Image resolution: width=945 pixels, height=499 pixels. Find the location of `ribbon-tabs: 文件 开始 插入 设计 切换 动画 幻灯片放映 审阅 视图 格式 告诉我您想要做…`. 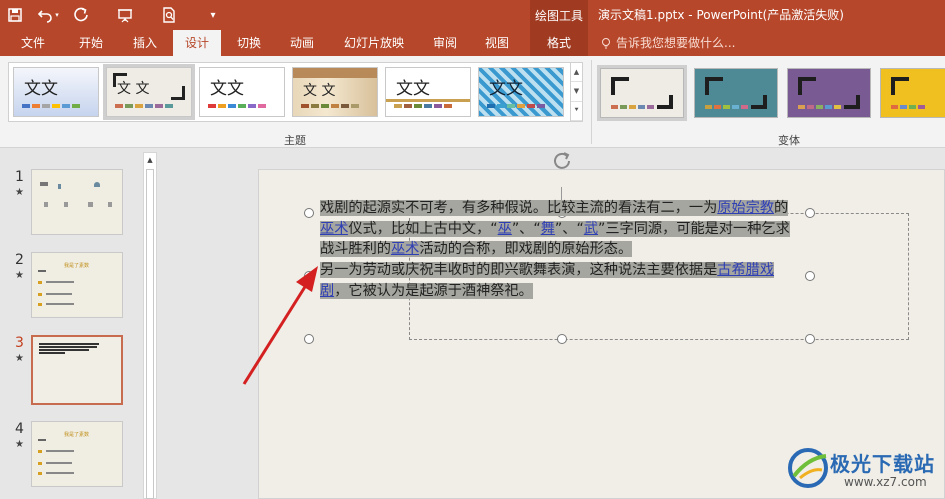

ribbon-tabs: 文件 开始 插入 设计 切换 动画 幻灯片放映 审阅 视图 格式 告诉我您想要做… is located at coordinates (472, 43).